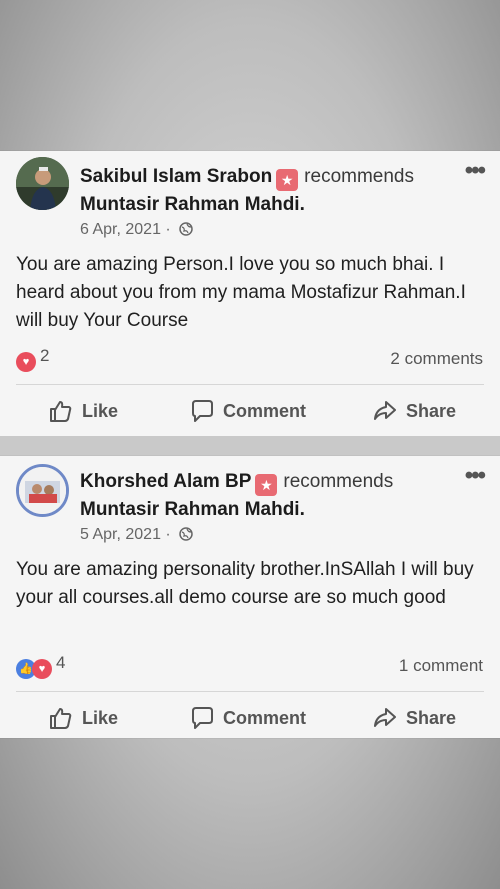 The image size is (500, 889). Describe the element at coordinates (176, 176) in the screenshot. I see `author-name: Sakibul Islam Srabon` at that location.